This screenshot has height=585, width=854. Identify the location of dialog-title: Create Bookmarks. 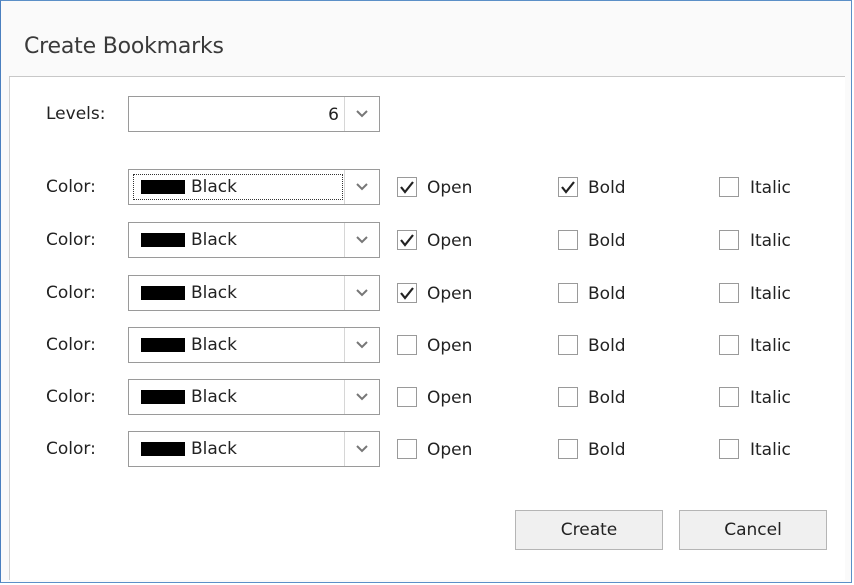
(124, 46).